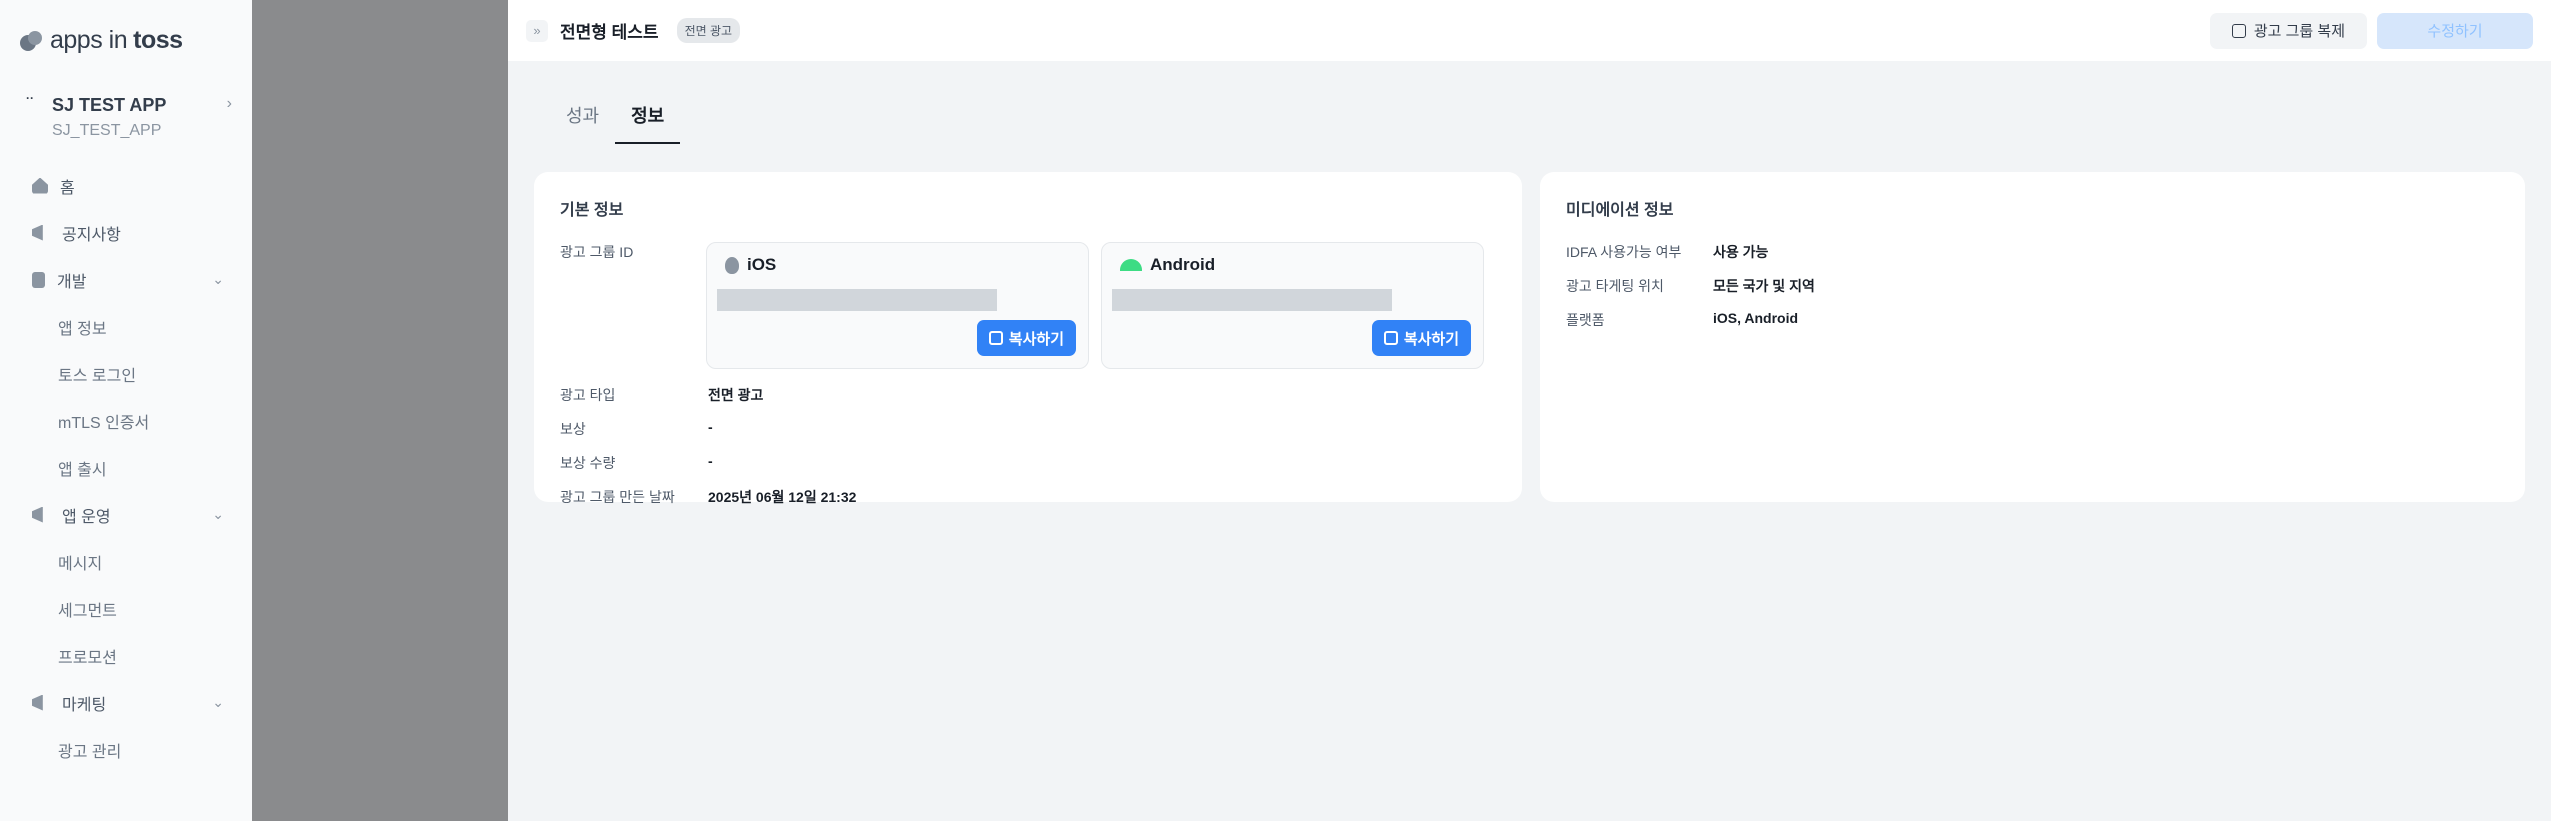 This screenshot has height=821, width=2551. Describe the element at coordinates (126, 420) in the screenshot. I see `sidebar-item-mtls: mTLS 인증서` at that location.